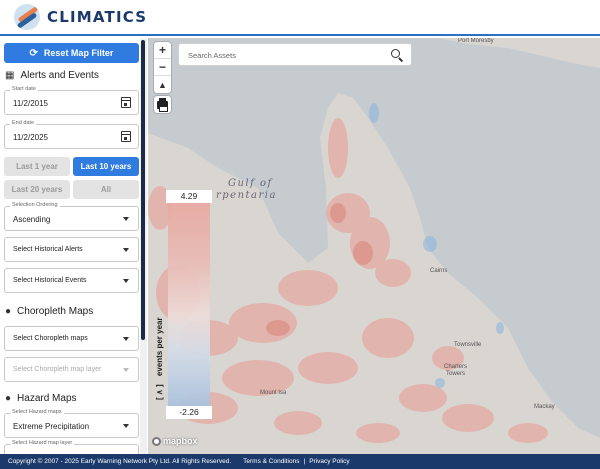  Describe the element at coordinates (27, 17) in the screenshot. I see `climatics-logo-icon` at that location.